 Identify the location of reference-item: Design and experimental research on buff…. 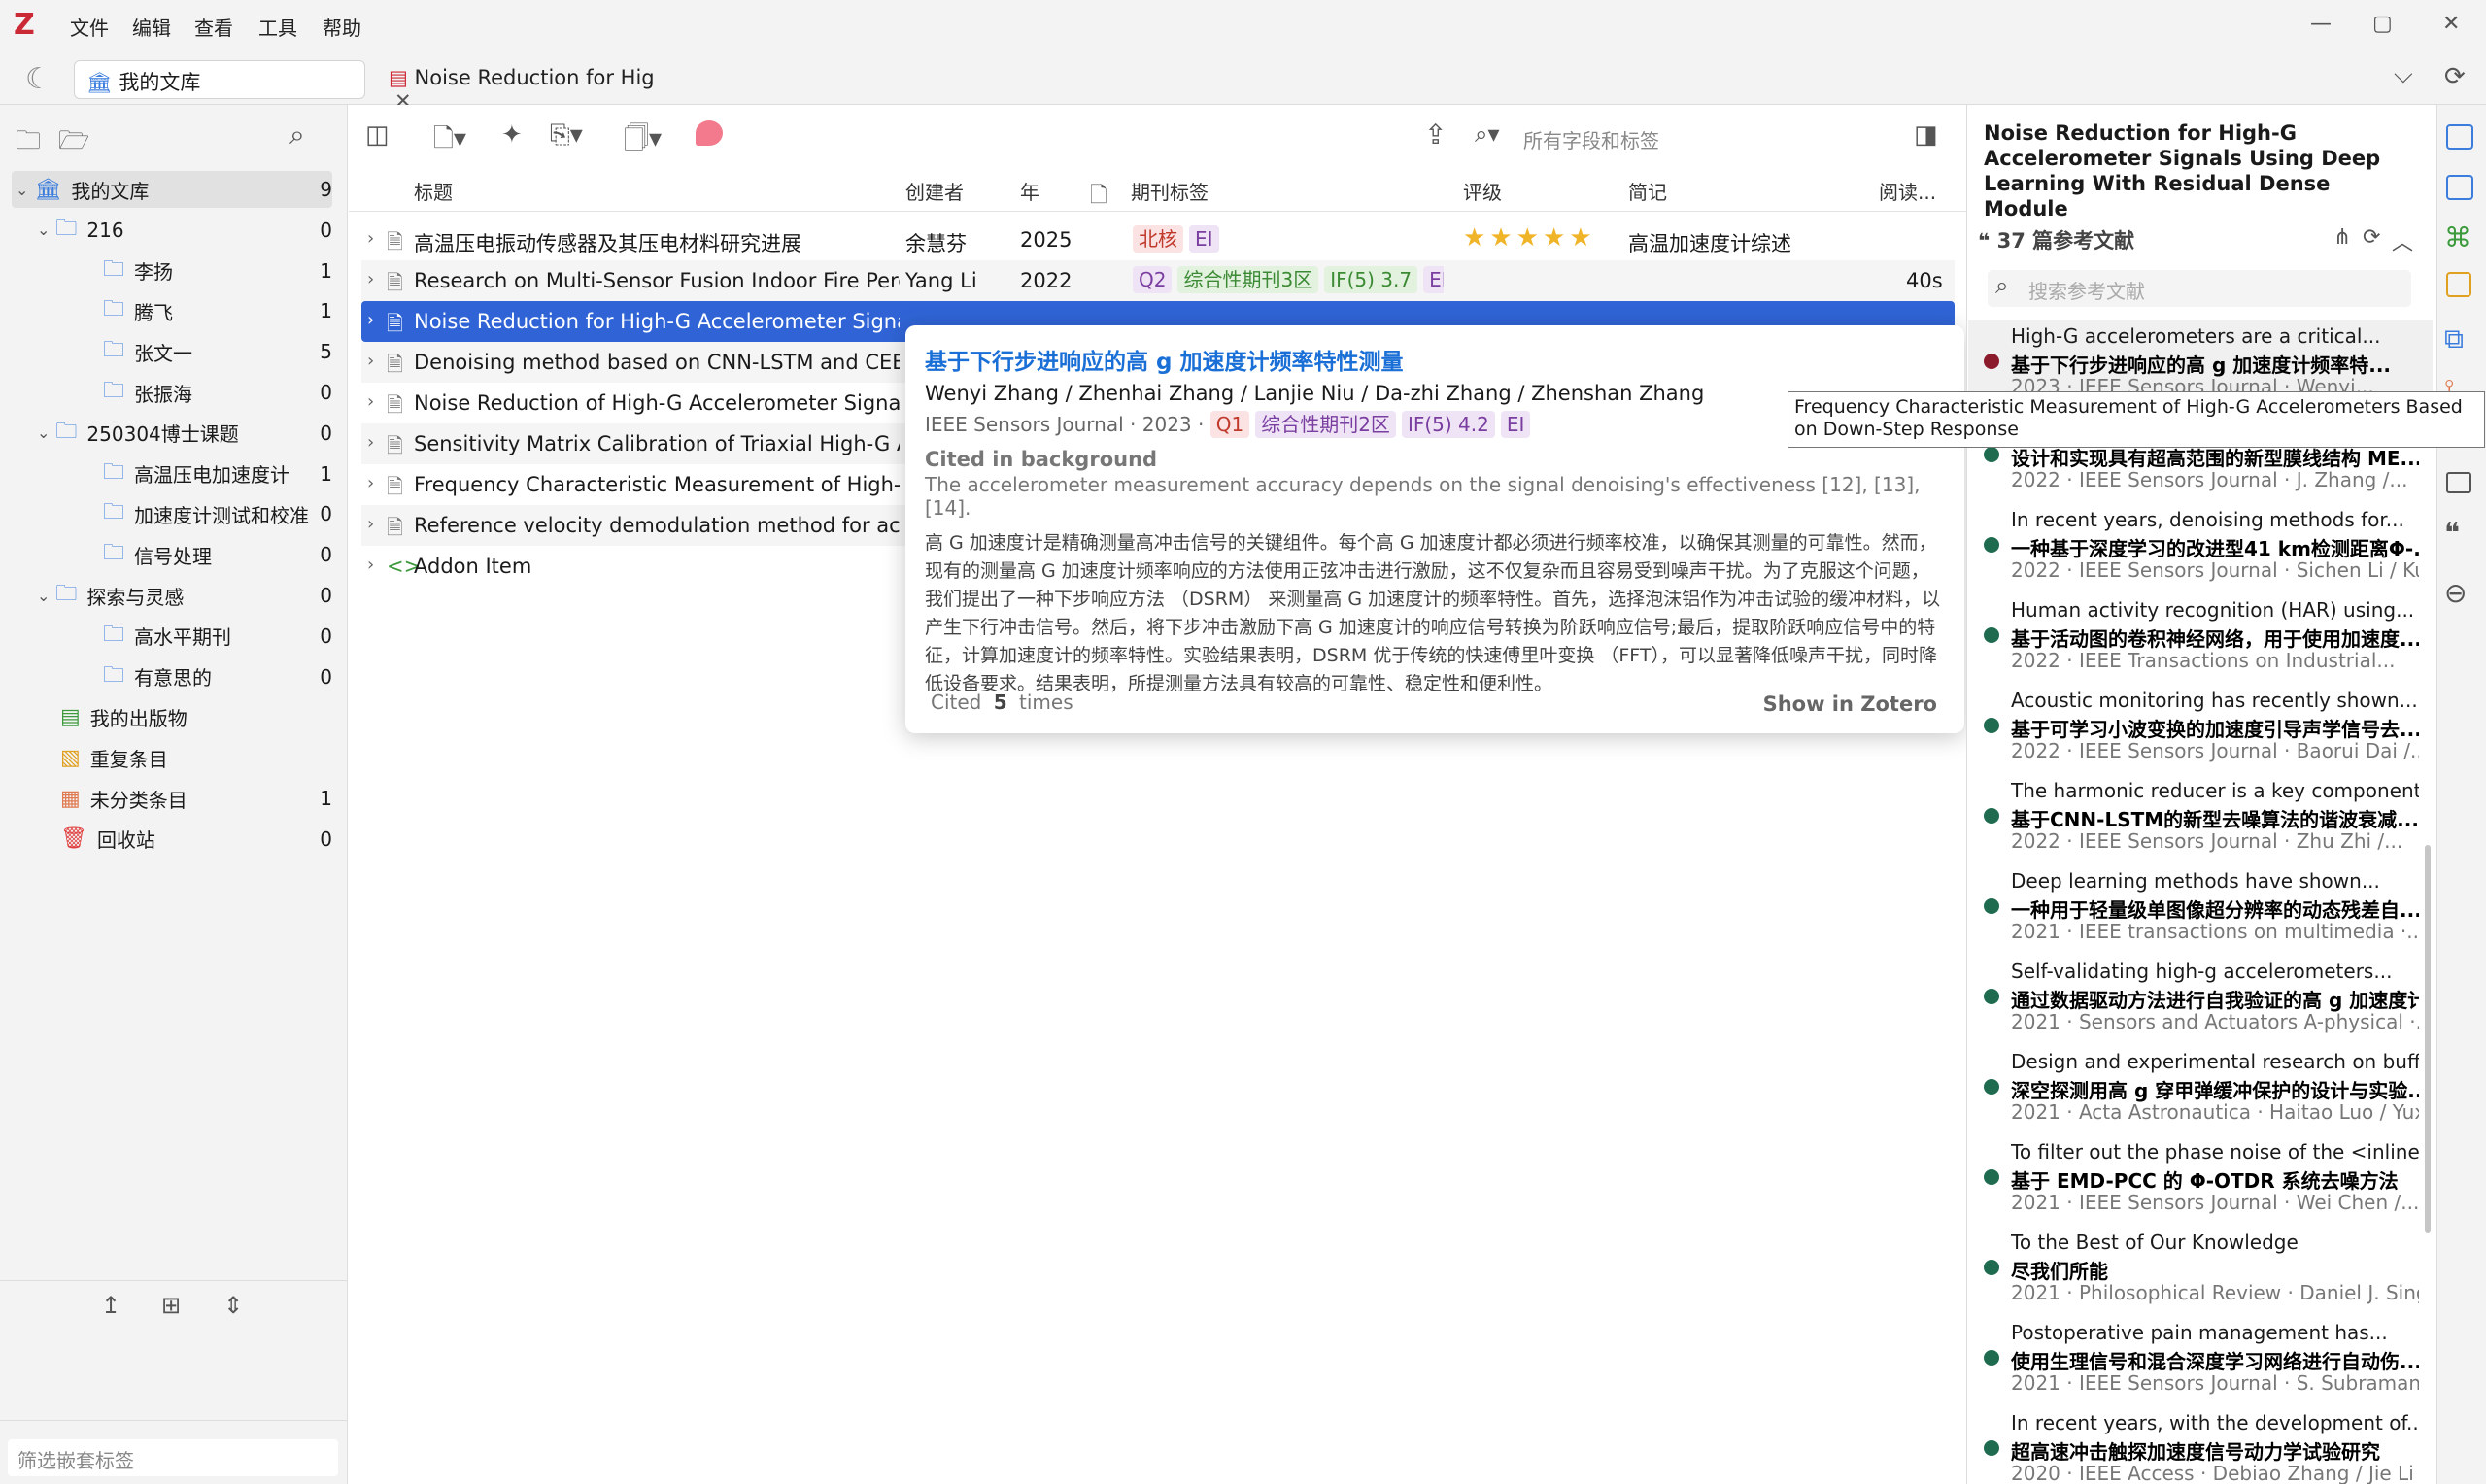
(2203, 1091).